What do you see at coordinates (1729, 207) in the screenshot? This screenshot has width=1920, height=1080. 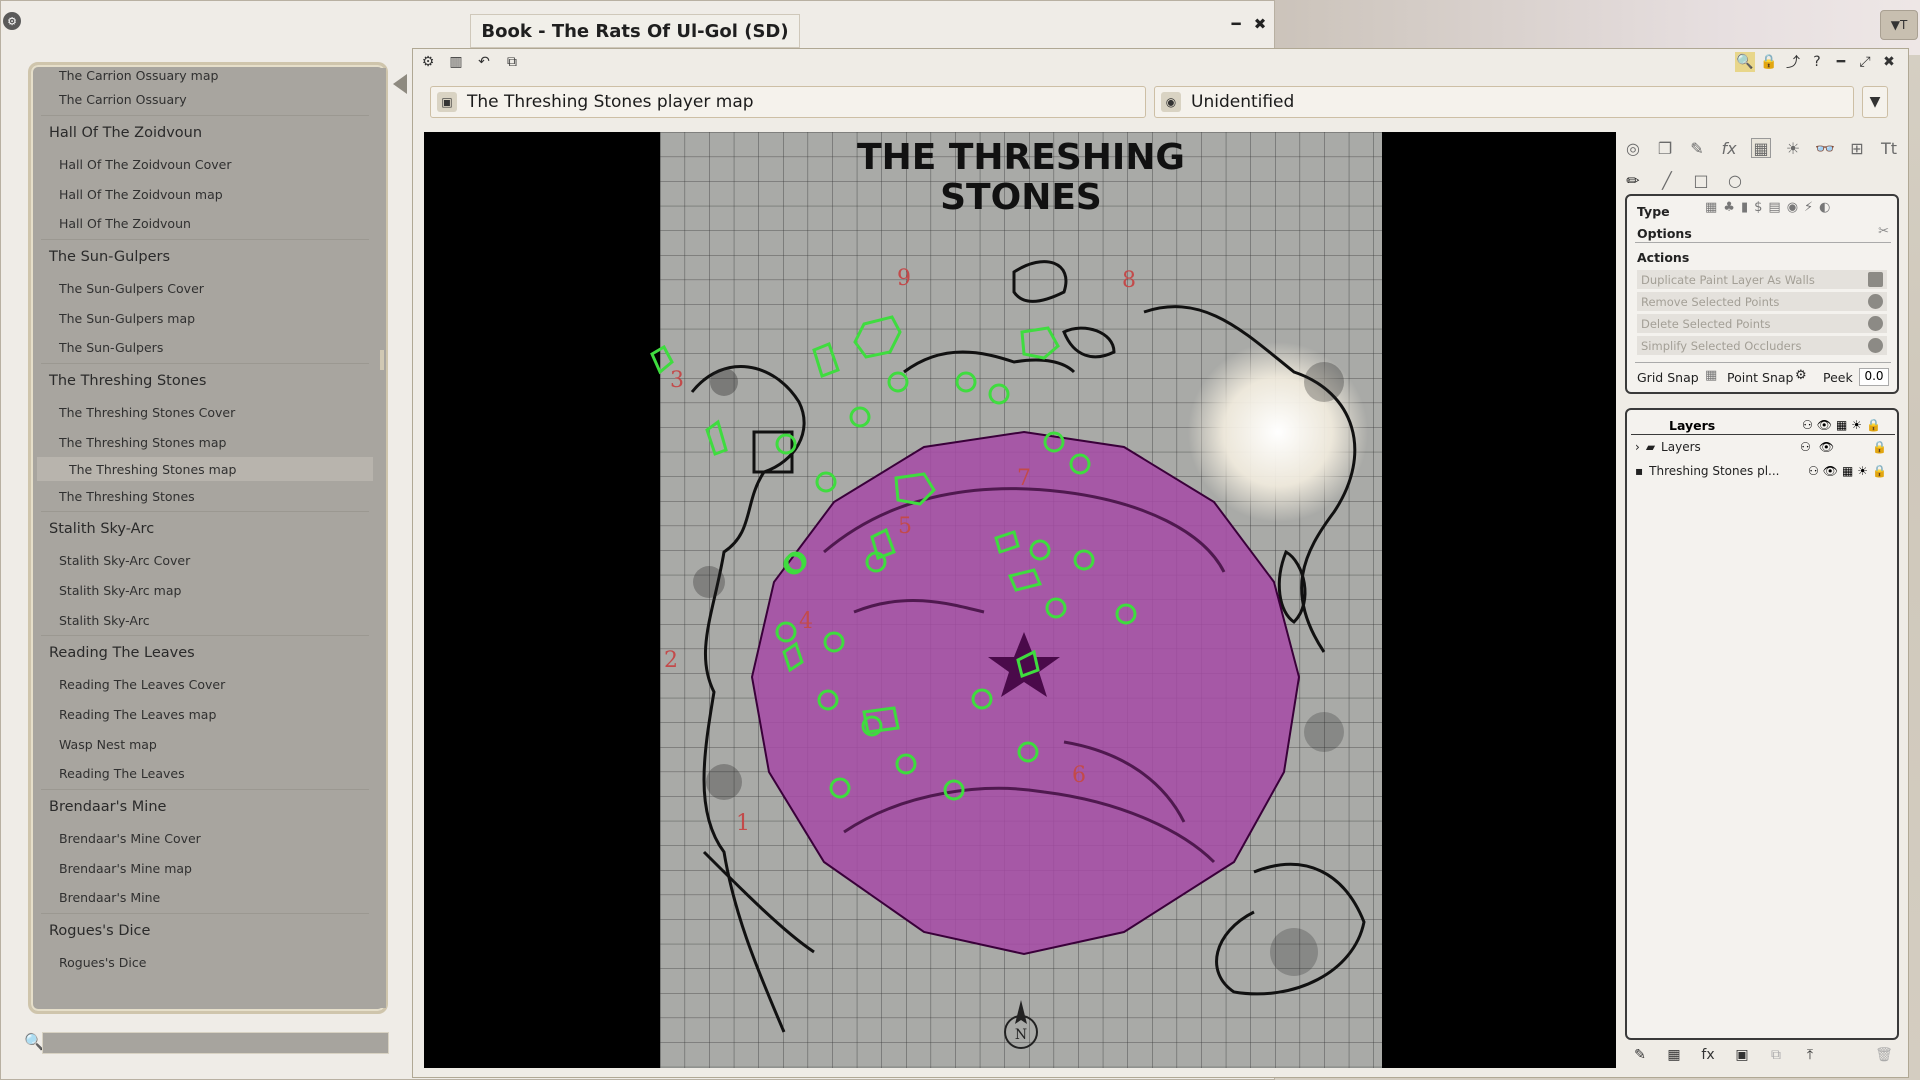 I see `terrain-type-icon: ♣` at bounding box center [1729, 207].